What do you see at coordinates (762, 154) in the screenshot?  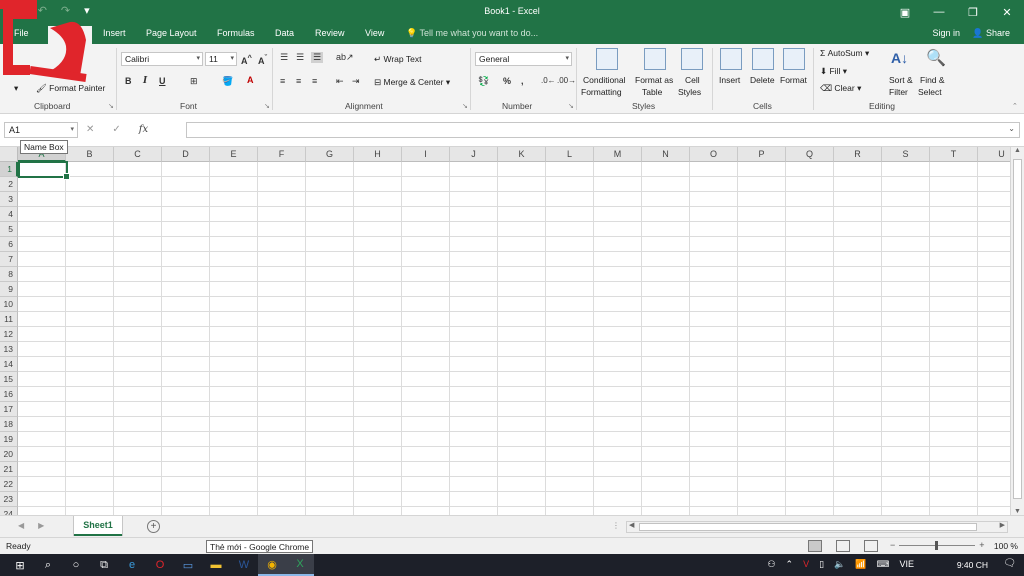 I see `column-header: P` at bounding box center [762, 154].